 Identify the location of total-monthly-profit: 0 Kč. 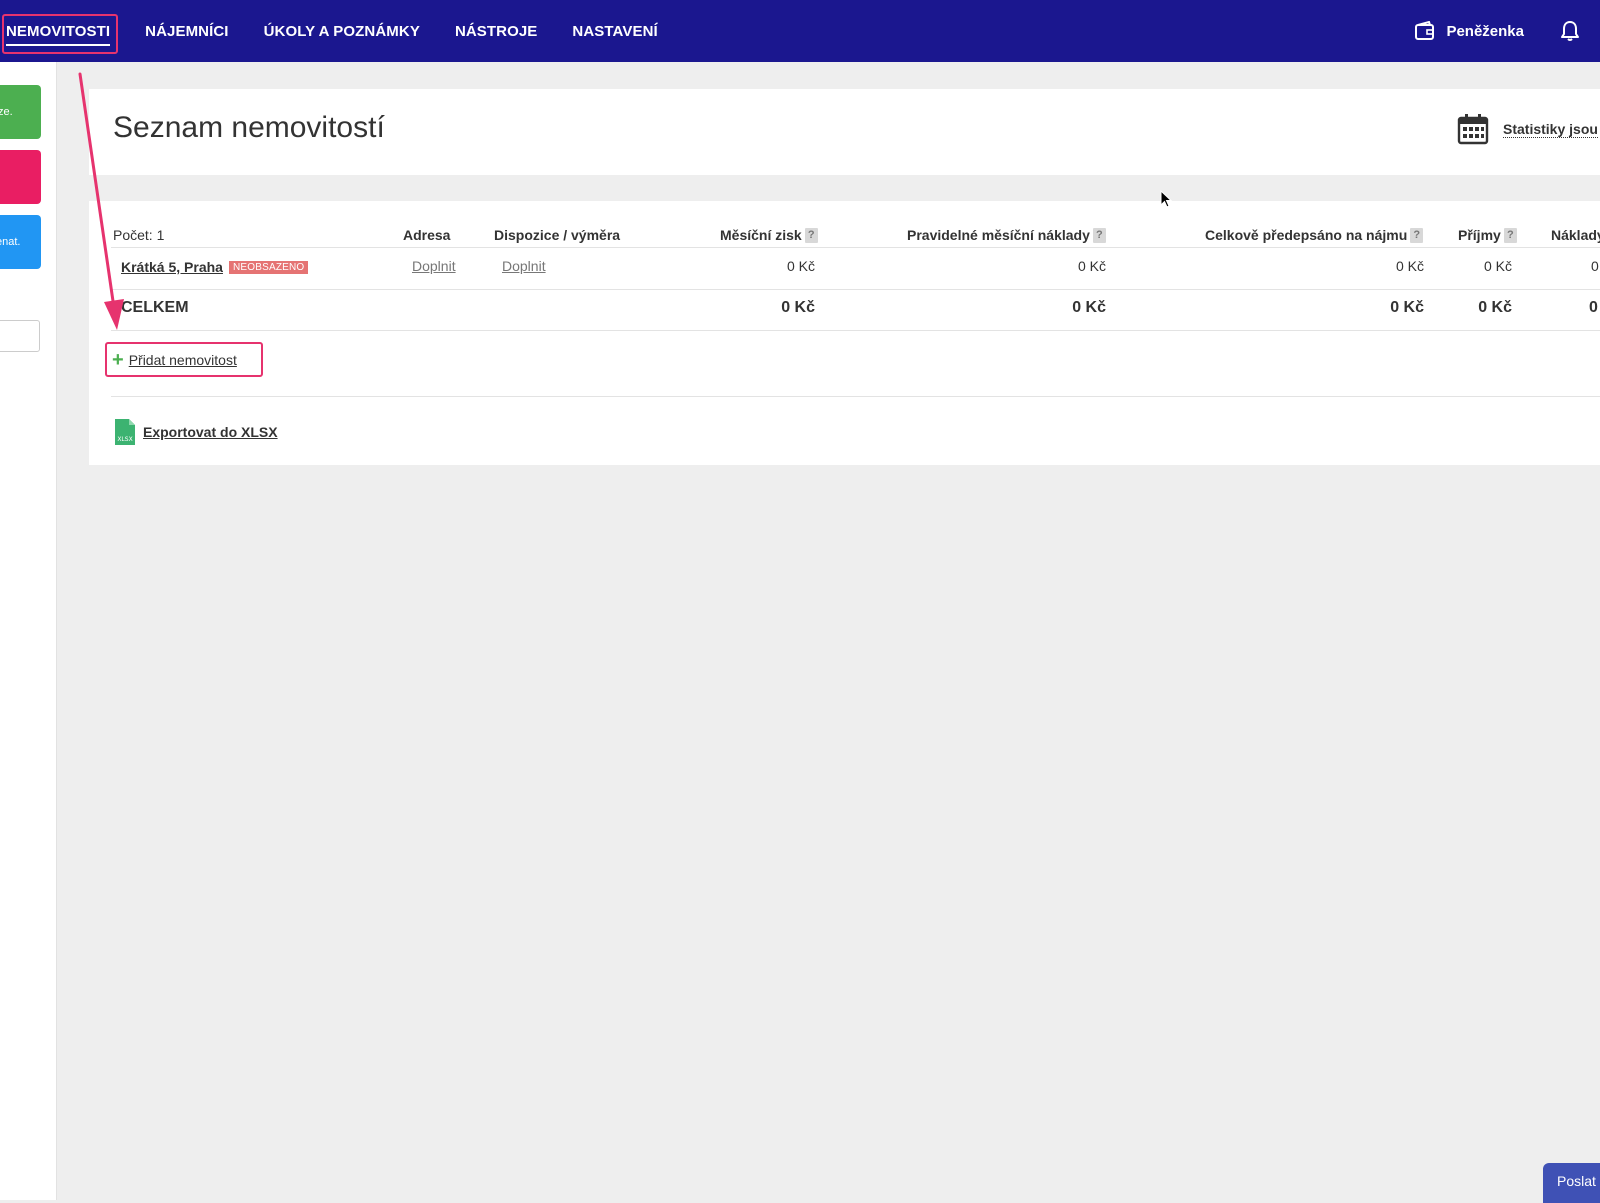
(798, 307).